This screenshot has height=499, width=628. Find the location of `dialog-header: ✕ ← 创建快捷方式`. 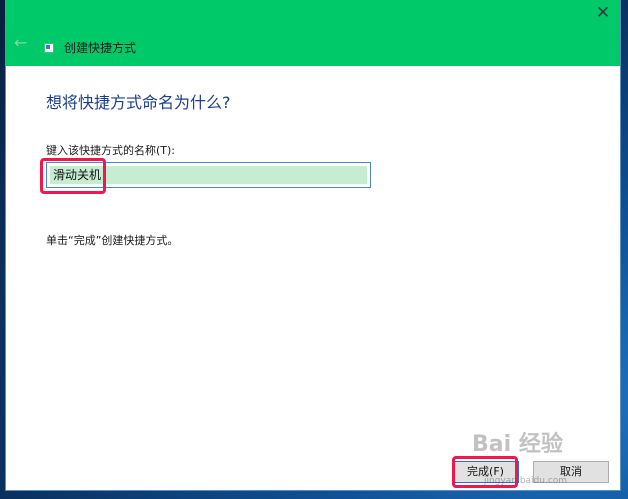

dialog-header: ✕ ← 创建快捷方式 is located at coordinates (313, 33).